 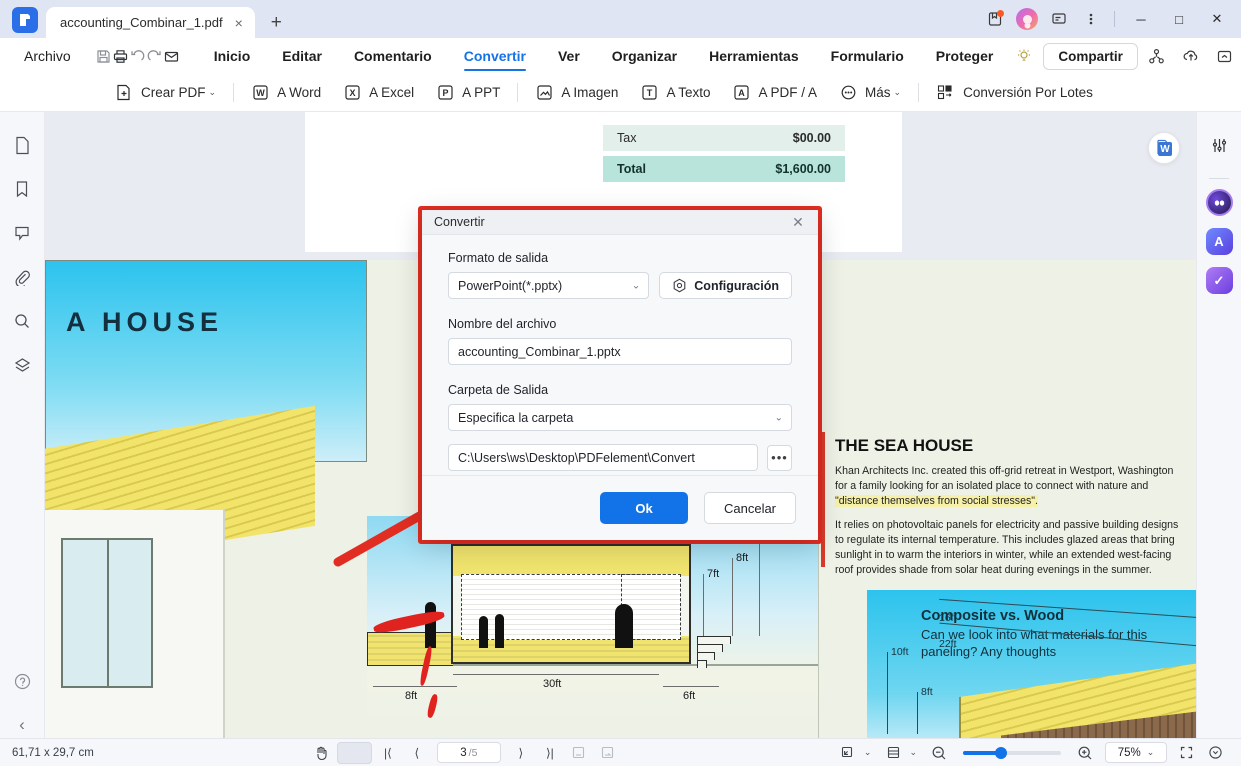 I want to click on status-bar: 61,71 x 29,7 cm |⟨ ⟨ 3 /5 ⟩ ⟩| ⌄ ⌄ 75% ⌄, so click(x=620, y=752).